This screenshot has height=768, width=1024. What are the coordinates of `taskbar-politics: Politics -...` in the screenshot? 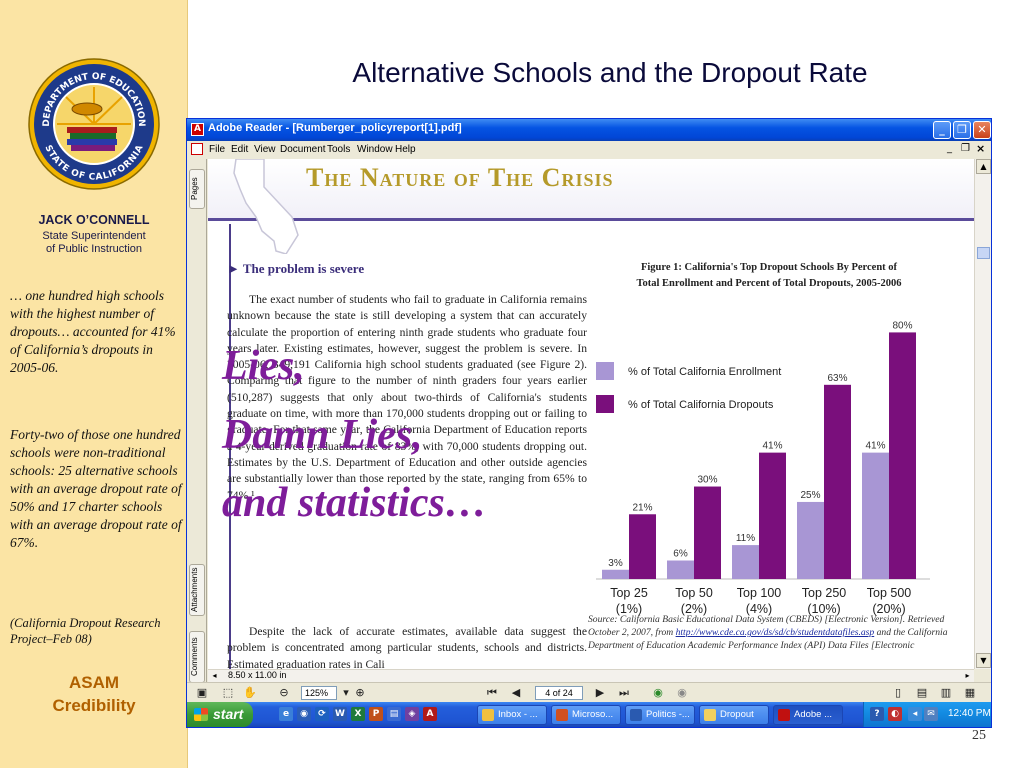 It's located at (660, 715).